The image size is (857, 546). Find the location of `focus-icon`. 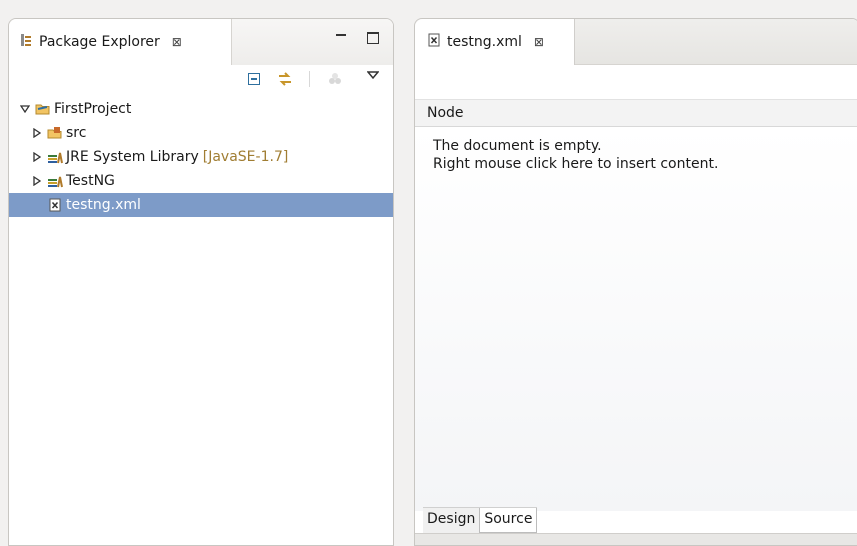

focus-icon is located at coordinates (335, 79).